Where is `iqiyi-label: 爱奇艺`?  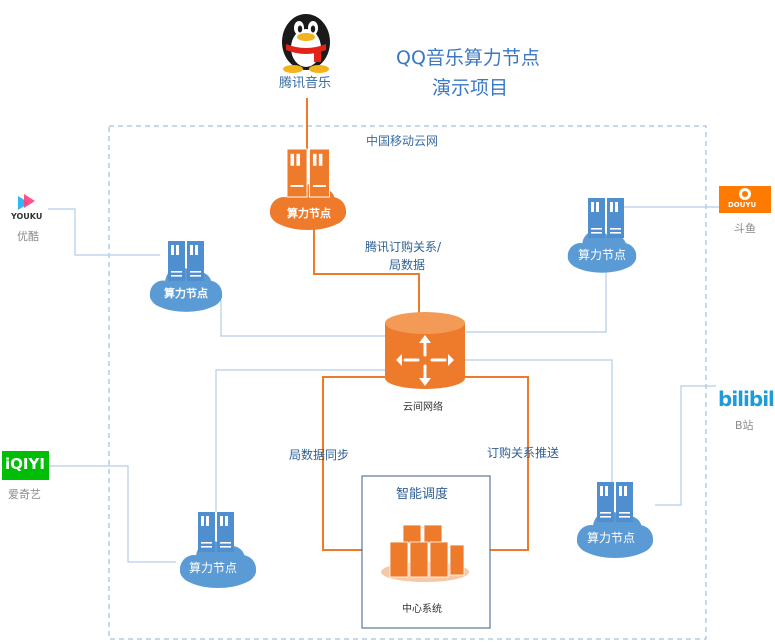
iqiyi-label: 爱奇艺 is located at coordinates (24, 494).